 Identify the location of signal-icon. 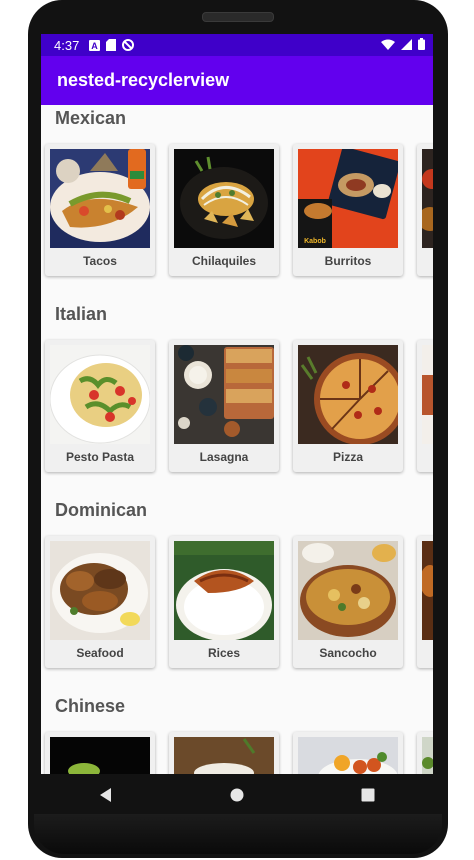
(406, 45).